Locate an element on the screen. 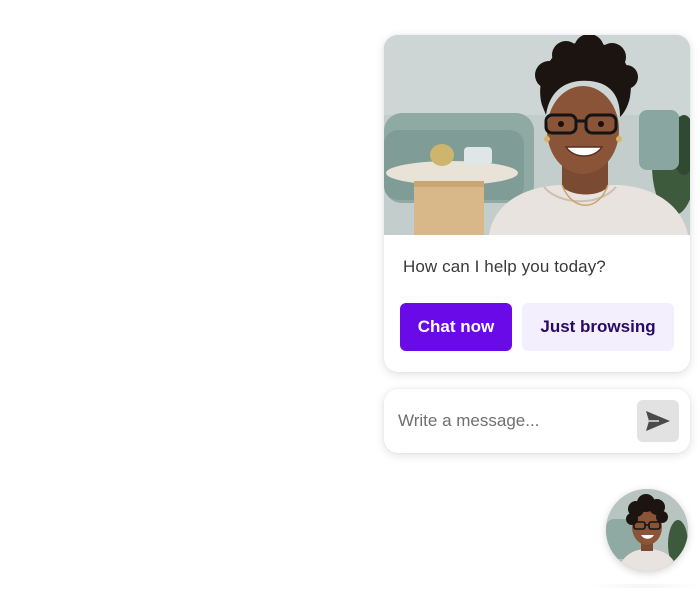  message-composer is located at coordinates (537, 421).